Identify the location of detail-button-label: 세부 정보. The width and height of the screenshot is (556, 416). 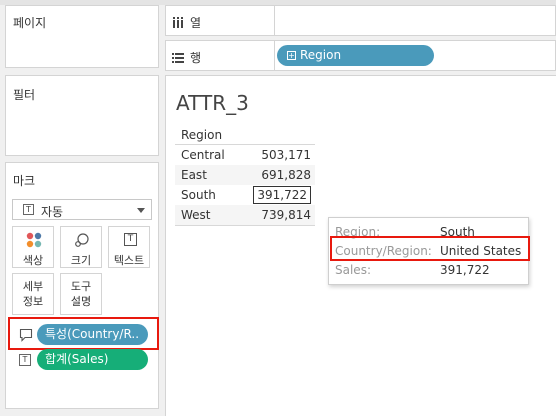
(33, 294).